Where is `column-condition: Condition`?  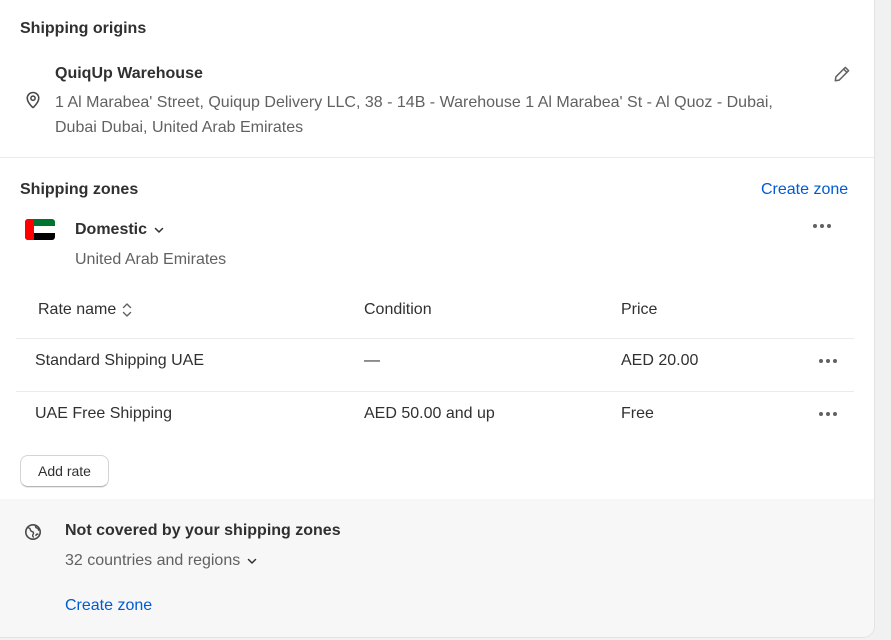 column-condition: Condition is located at coordinates (398, 309).